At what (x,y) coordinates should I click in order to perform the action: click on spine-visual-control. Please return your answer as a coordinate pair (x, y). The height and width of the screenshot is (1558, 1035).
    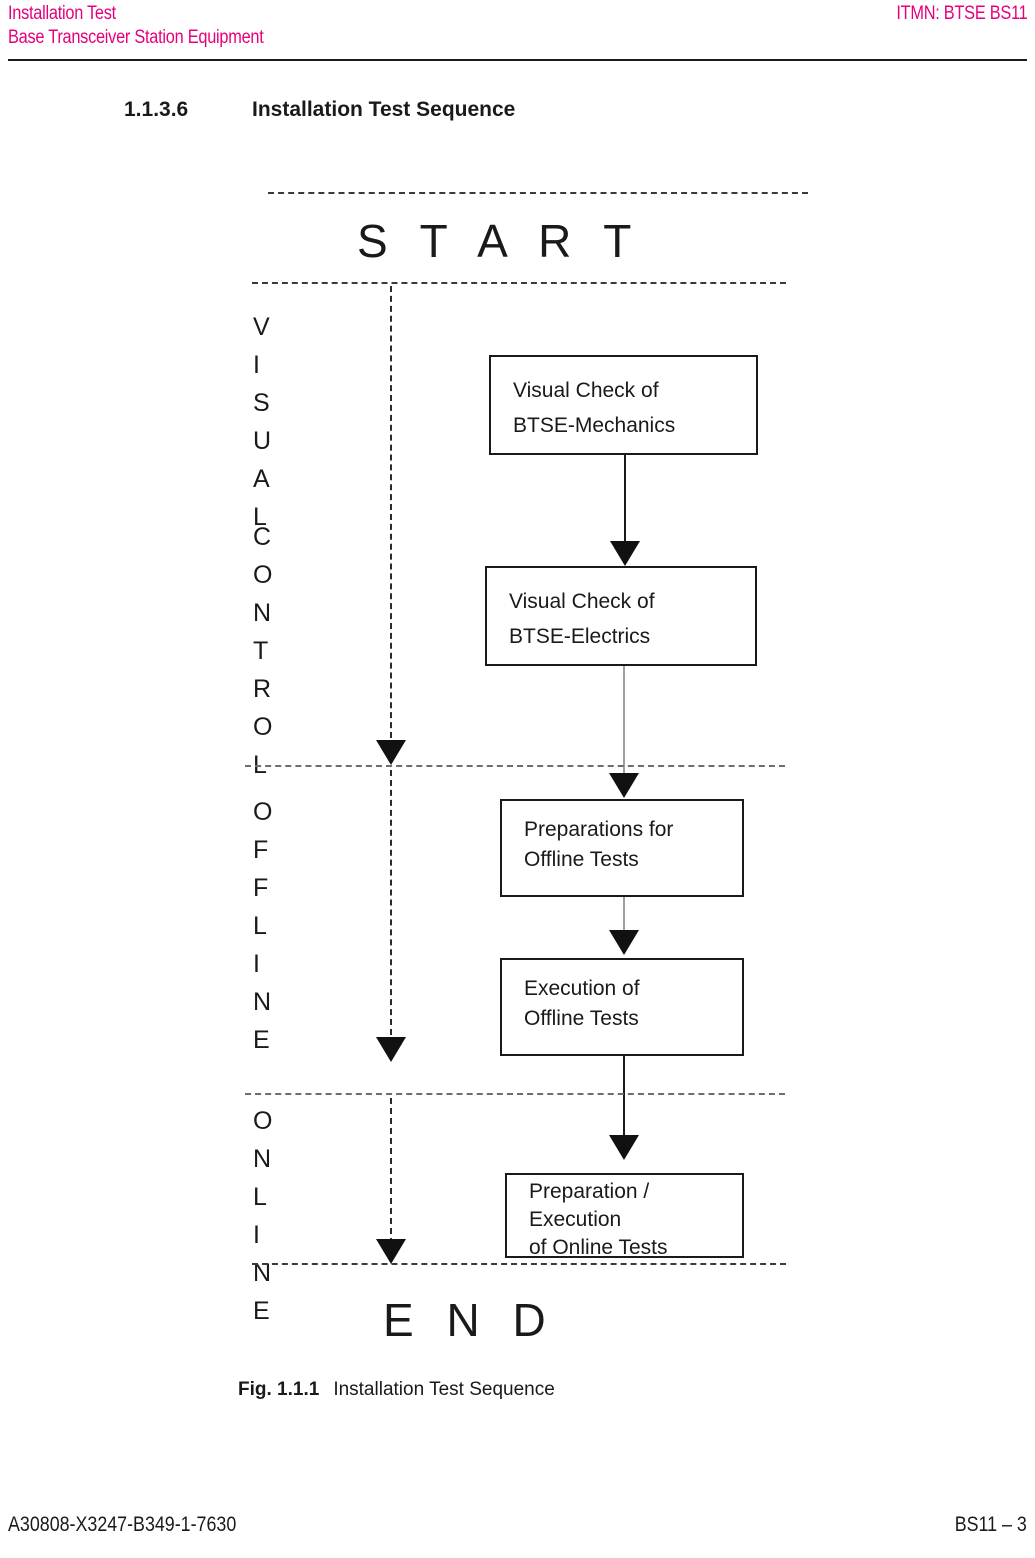
    Looking at the image, I should click on (391, 512).